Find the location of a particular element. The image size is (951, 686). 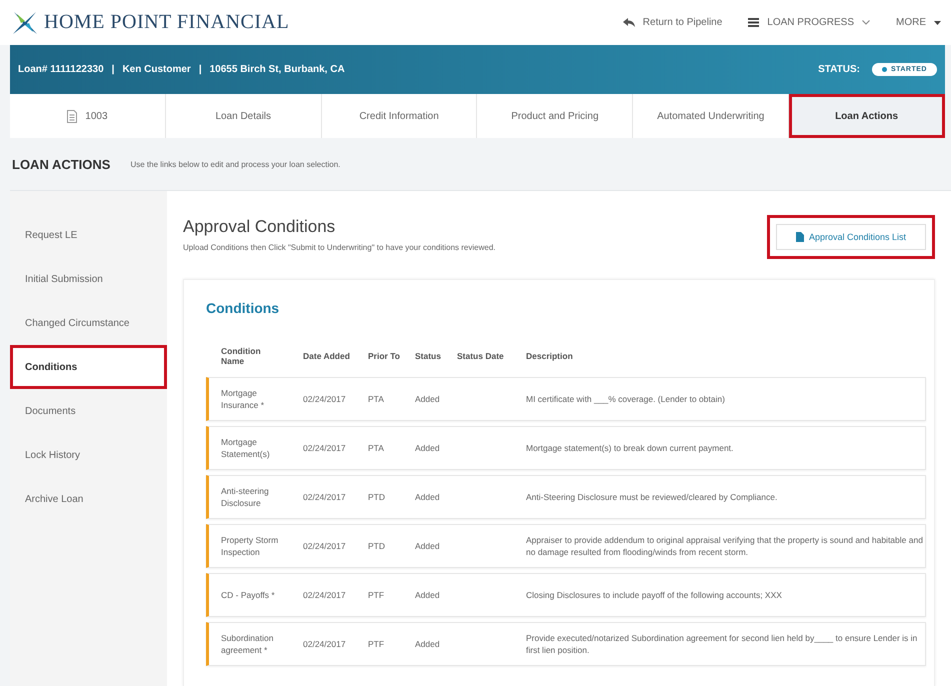

table-cell-text: CD - Payoffs * is located at coordinates (248, 595).